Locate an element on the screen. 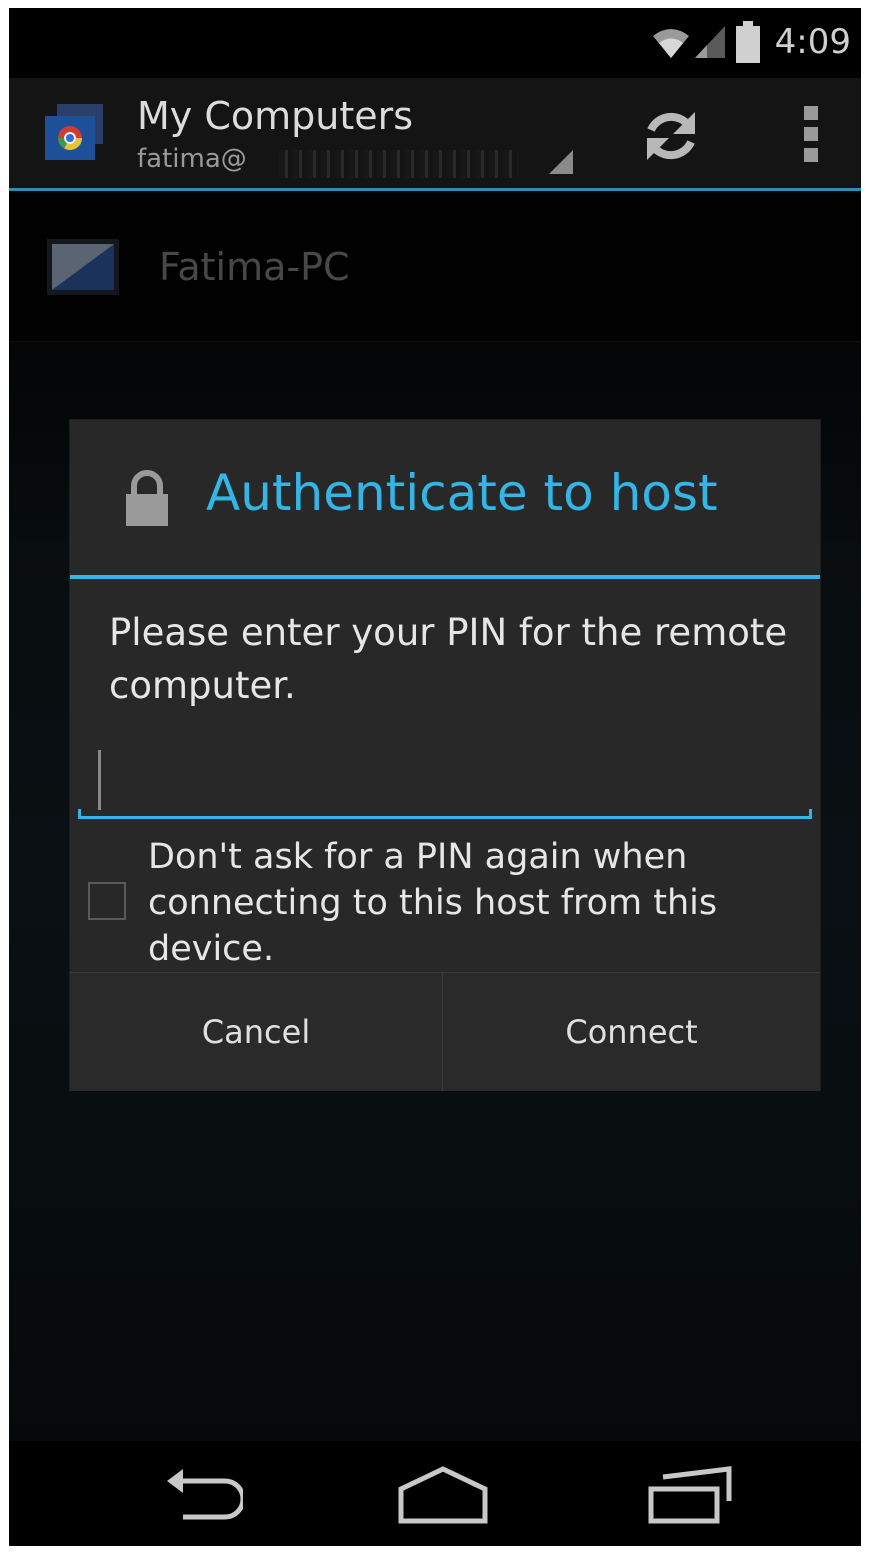  home-icon is located at coordinates (443, 1495).